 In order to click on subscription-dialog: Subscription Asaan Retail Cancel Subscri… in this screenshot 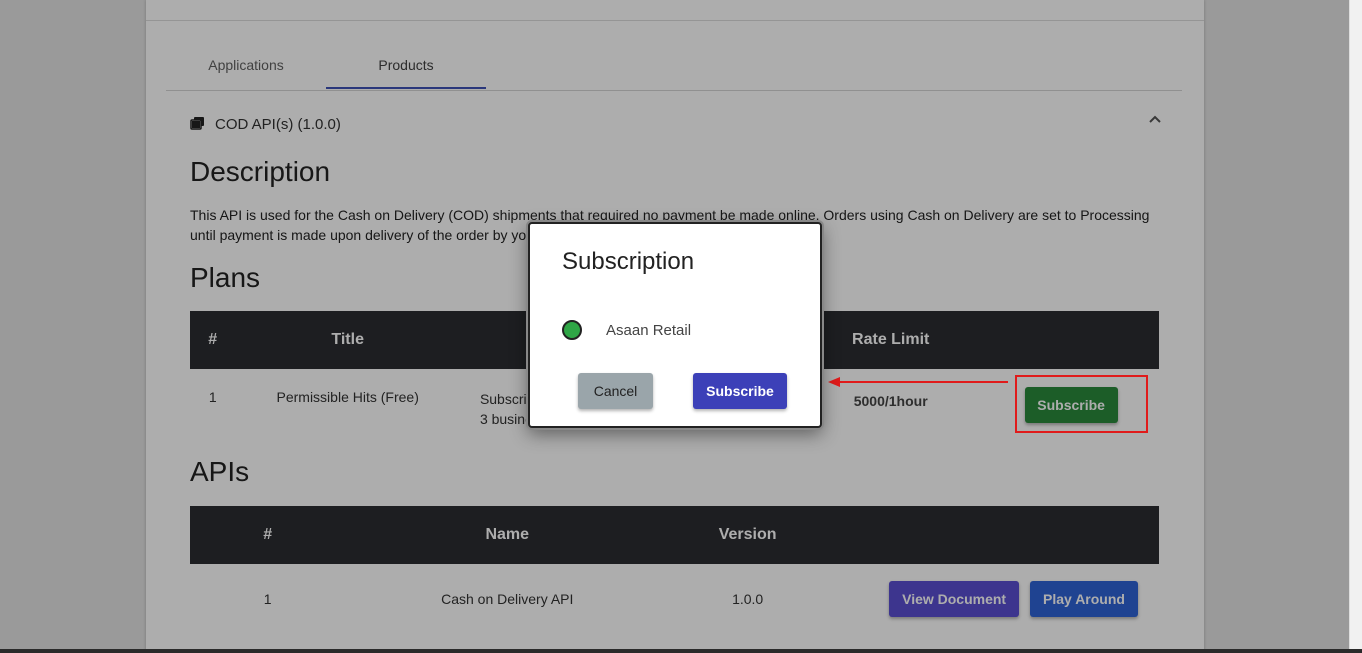, I will do `click(675, 325)`.